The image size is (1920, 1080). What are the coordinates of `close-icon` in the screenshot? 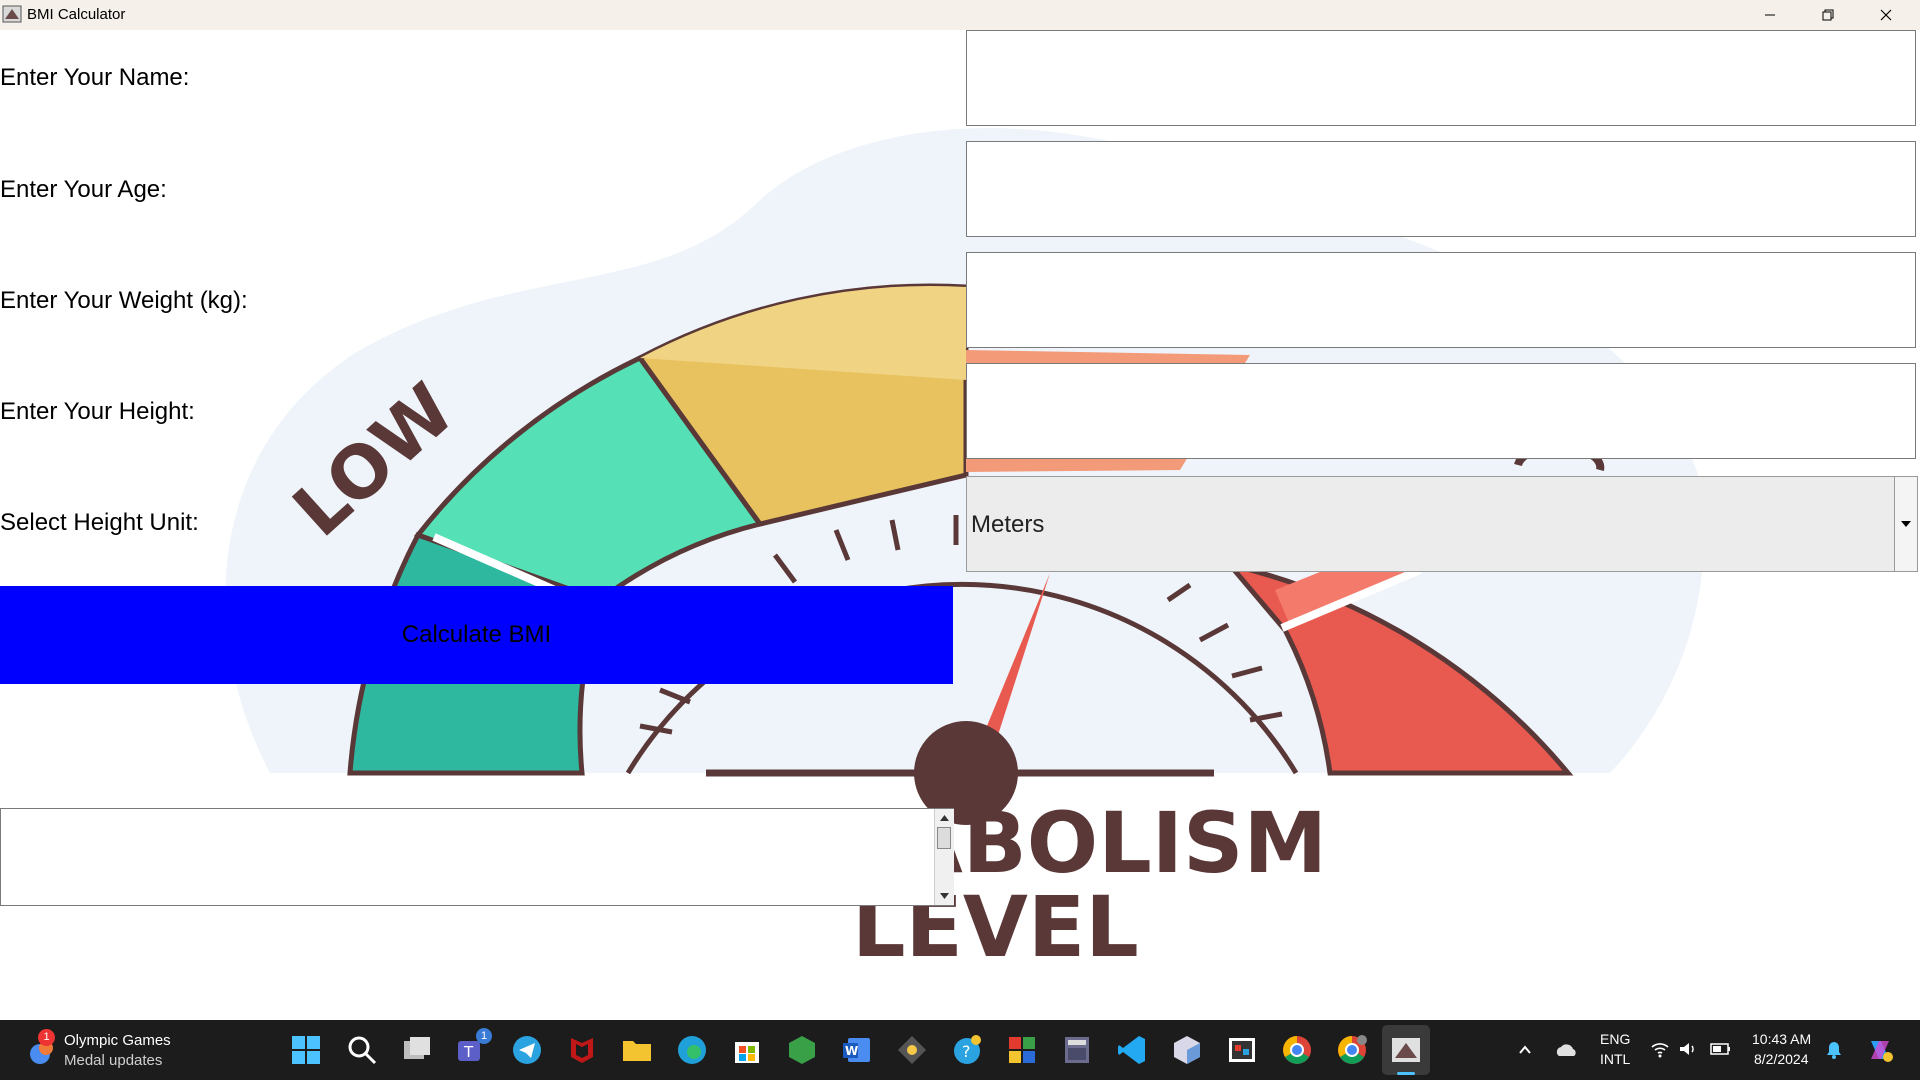 It's located at (1886, 15).